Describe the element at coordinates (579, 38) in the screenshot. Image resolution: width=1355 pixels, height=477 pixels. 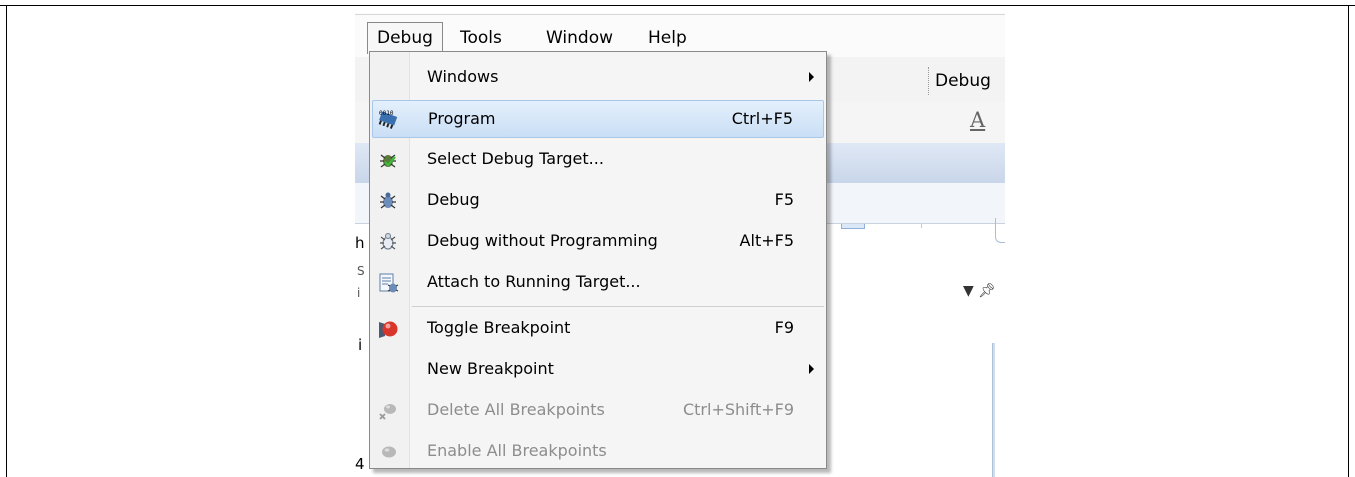
I see `menu-window: Window` at that location.